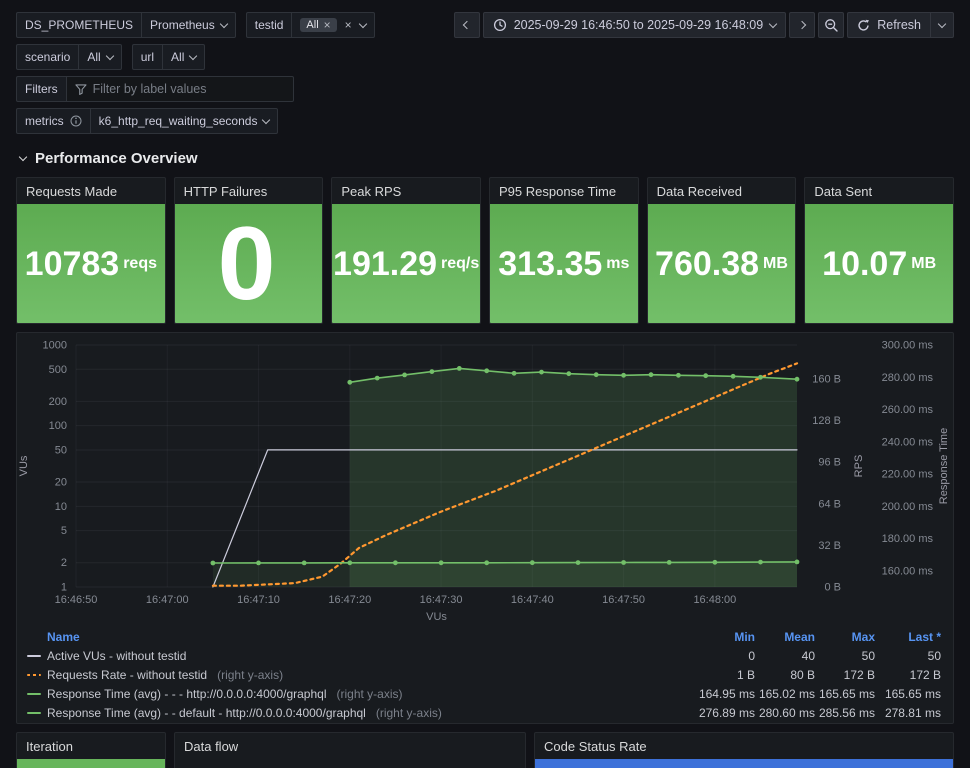  I want to click on stat-panel-data-sent: Data Sent 10.07 MB, so click(879, 250).